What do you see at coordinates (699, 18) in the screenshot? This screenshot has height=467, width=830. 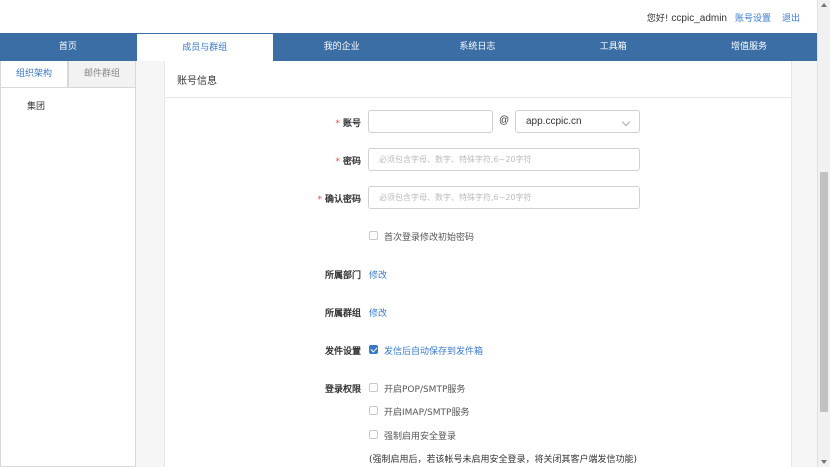 I see `username: ccpic_admin` at bounding box center [699, 18].